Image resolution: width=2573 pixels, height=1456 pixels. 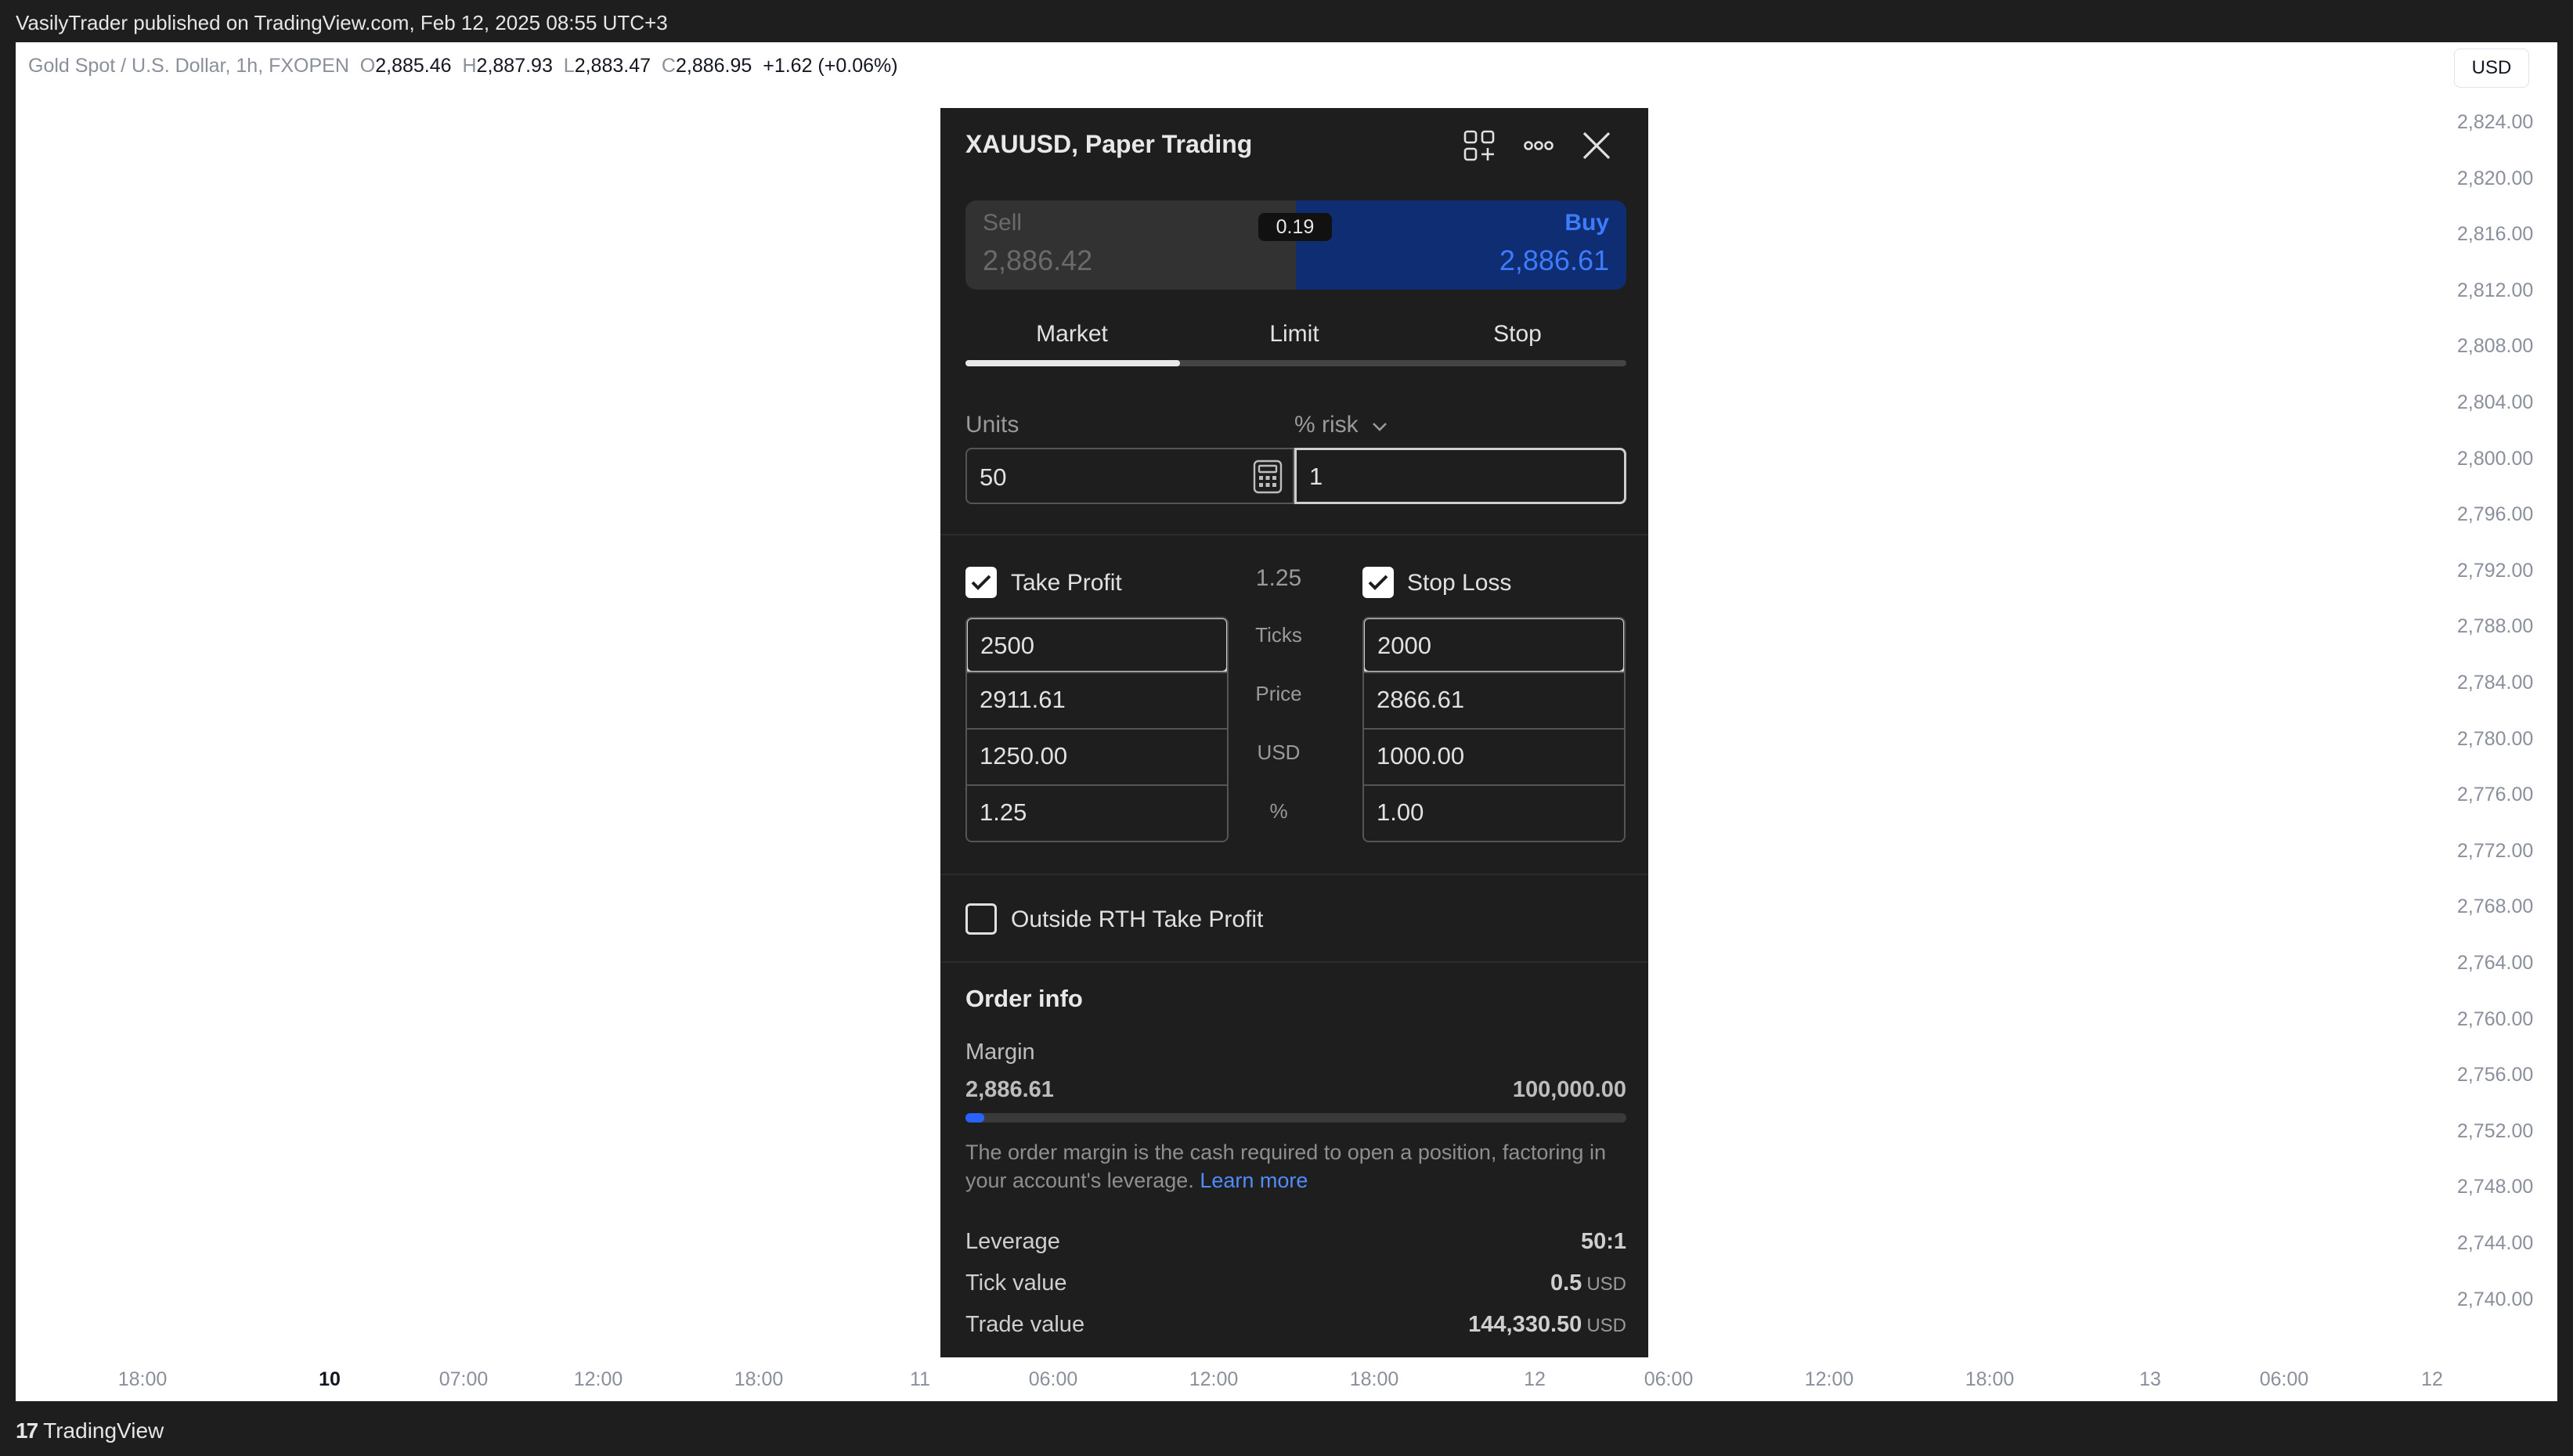 I want to click on price-axis-label: 2,768.00, so click(x=2495, y=907).